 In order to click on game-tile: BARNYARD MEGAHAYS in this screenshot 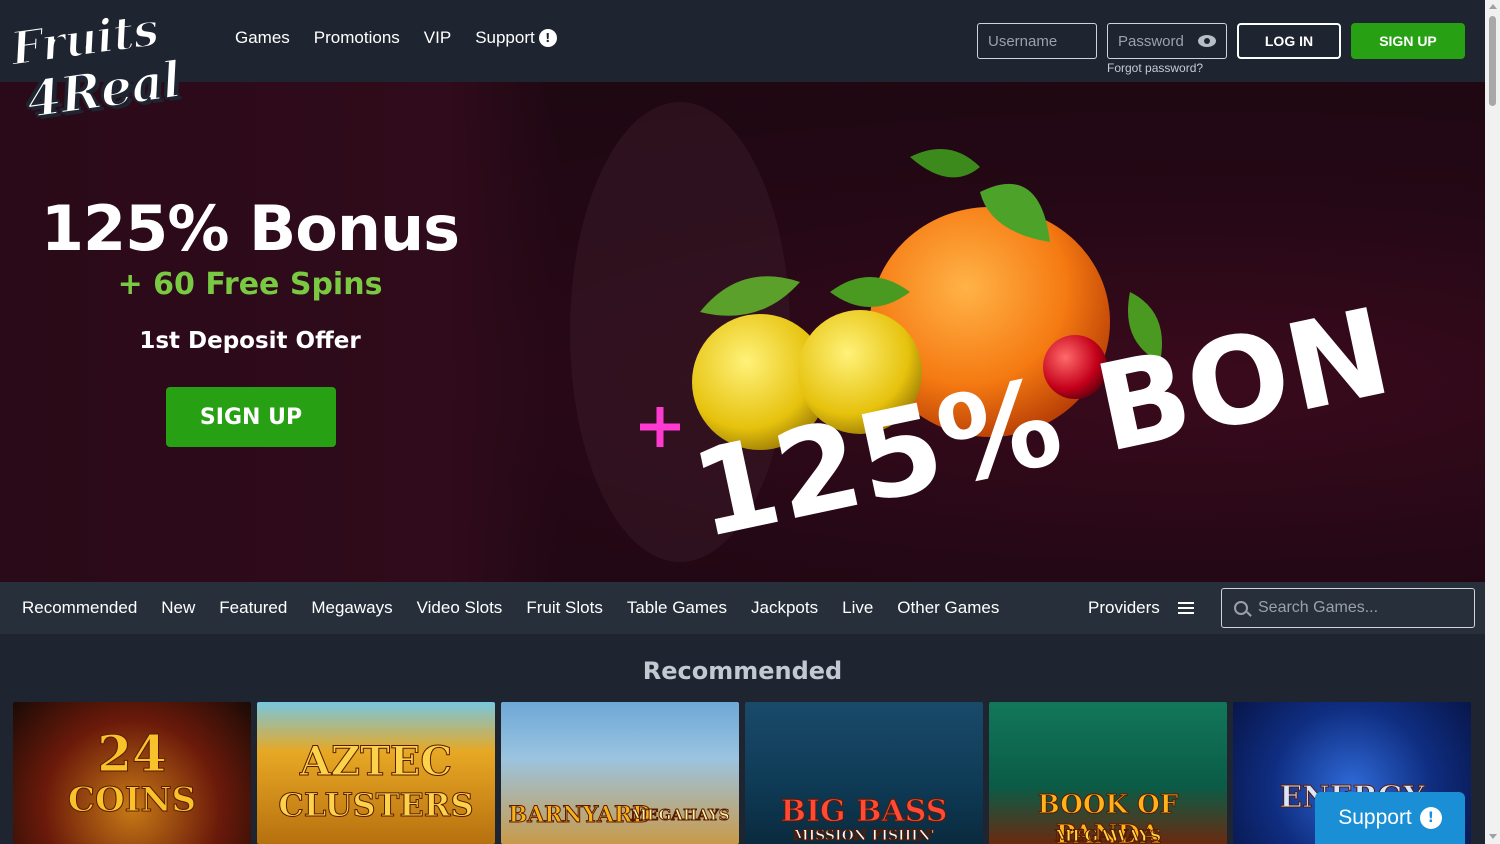, I will do `click(620, 773)`.